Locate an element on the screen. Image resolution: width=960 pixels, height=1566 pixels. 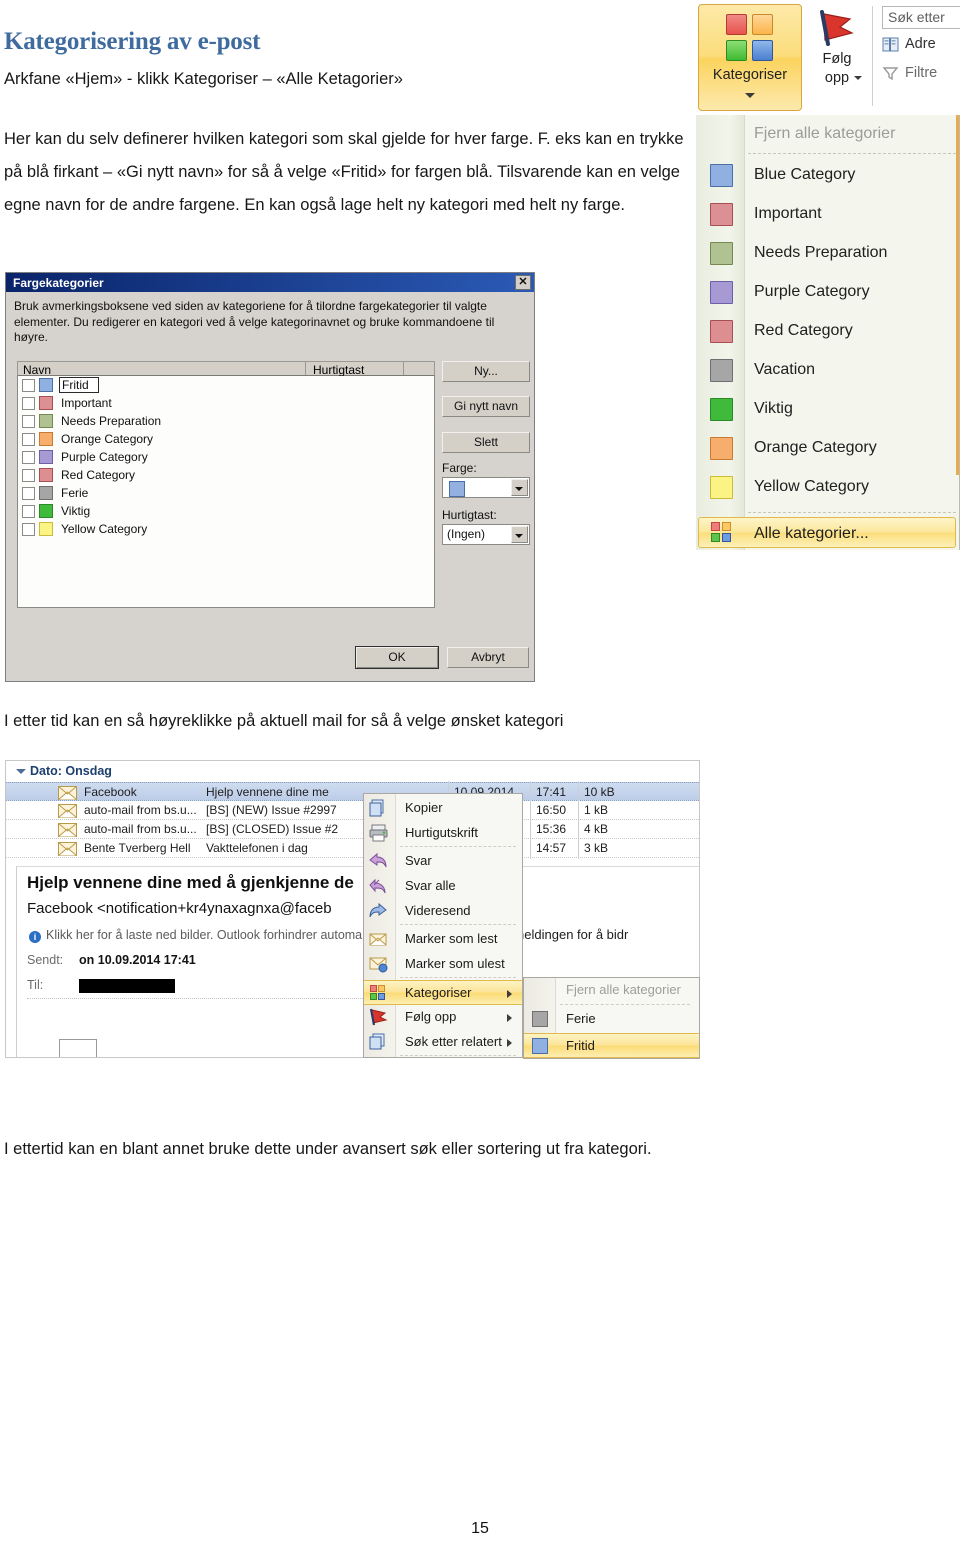
context-menu-item: Hurtigutskrift is located at coordinates (443, 833).